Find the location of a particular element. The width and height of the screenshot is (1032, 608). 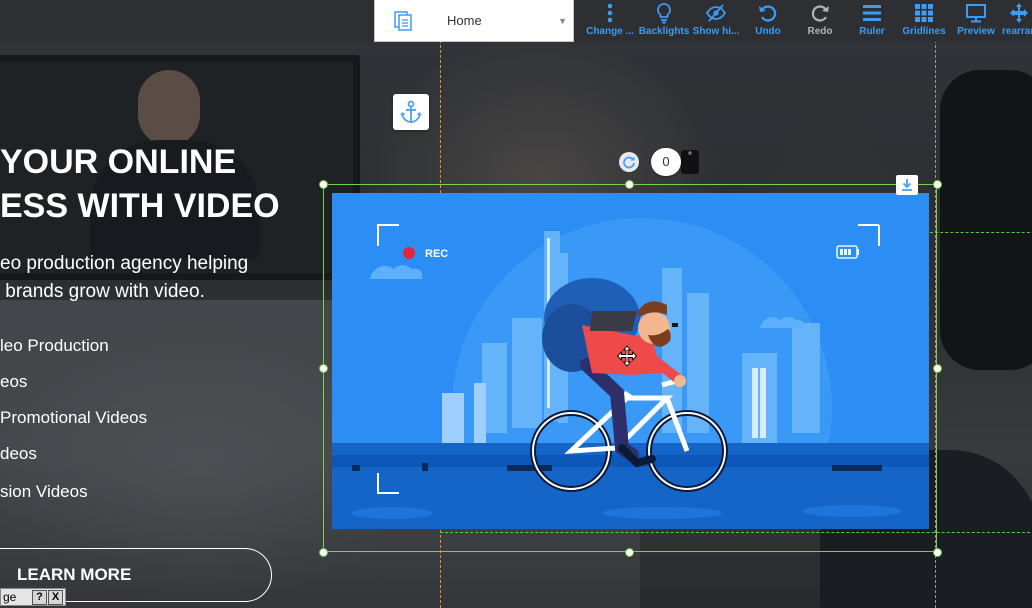

degree-badge: ° is located at coordinates (690, 162).